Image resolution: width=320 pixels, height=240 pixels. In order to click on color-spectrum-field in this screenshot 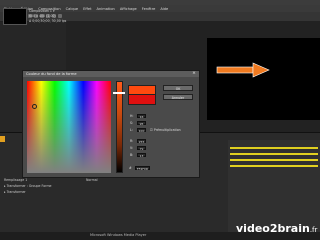, I will do `click(69, 127)`.